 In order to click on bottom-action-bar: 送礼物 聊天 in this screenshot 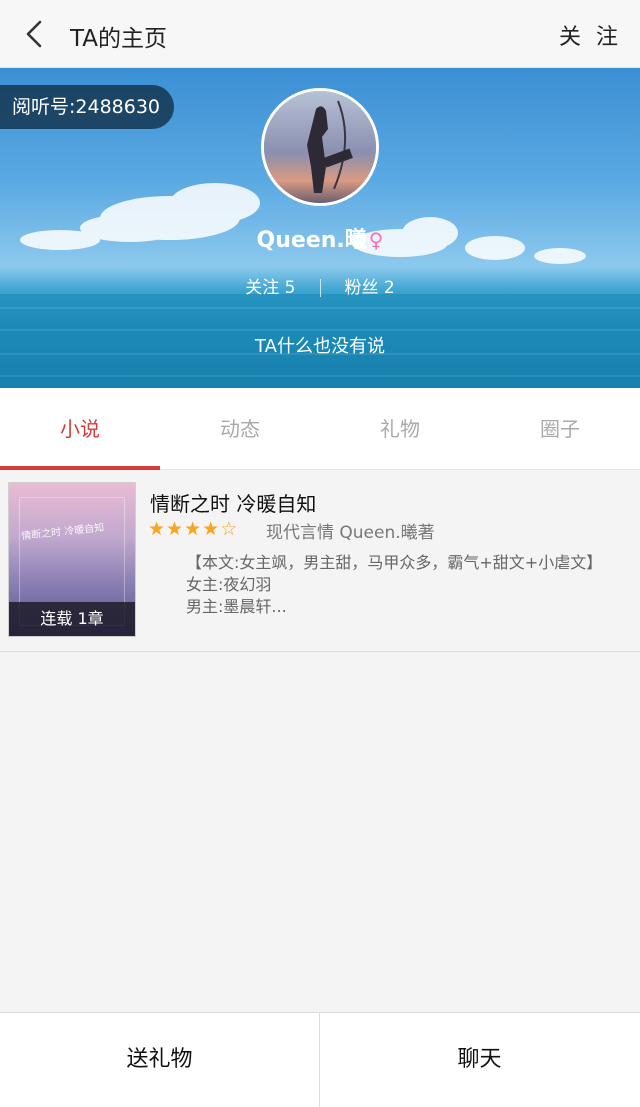, I will do `click(320, 1059)`.